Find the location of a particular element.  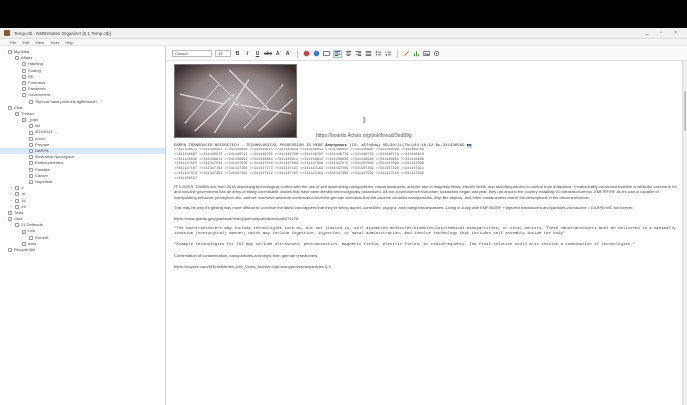

menu-edit: Edit is located at coordinates (25, 42).